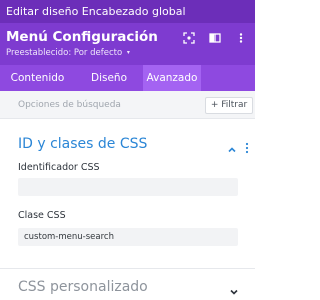  What do you see at coordinates (229, 105) in the screenshot?
I see `filter-button: + Filtrar` at bounding box center [229, 105].